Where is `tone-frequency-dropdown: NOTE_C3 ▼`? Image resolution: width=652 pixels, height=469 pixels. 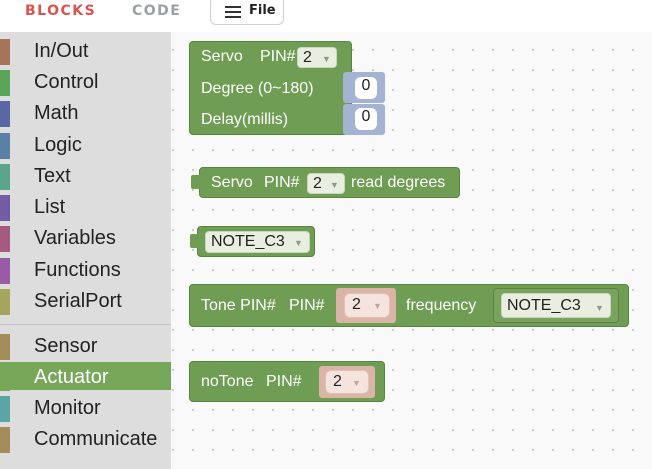 tone-frequency-dropdown: NOTE_C3 ▼ is located at coordinates (556, 305).